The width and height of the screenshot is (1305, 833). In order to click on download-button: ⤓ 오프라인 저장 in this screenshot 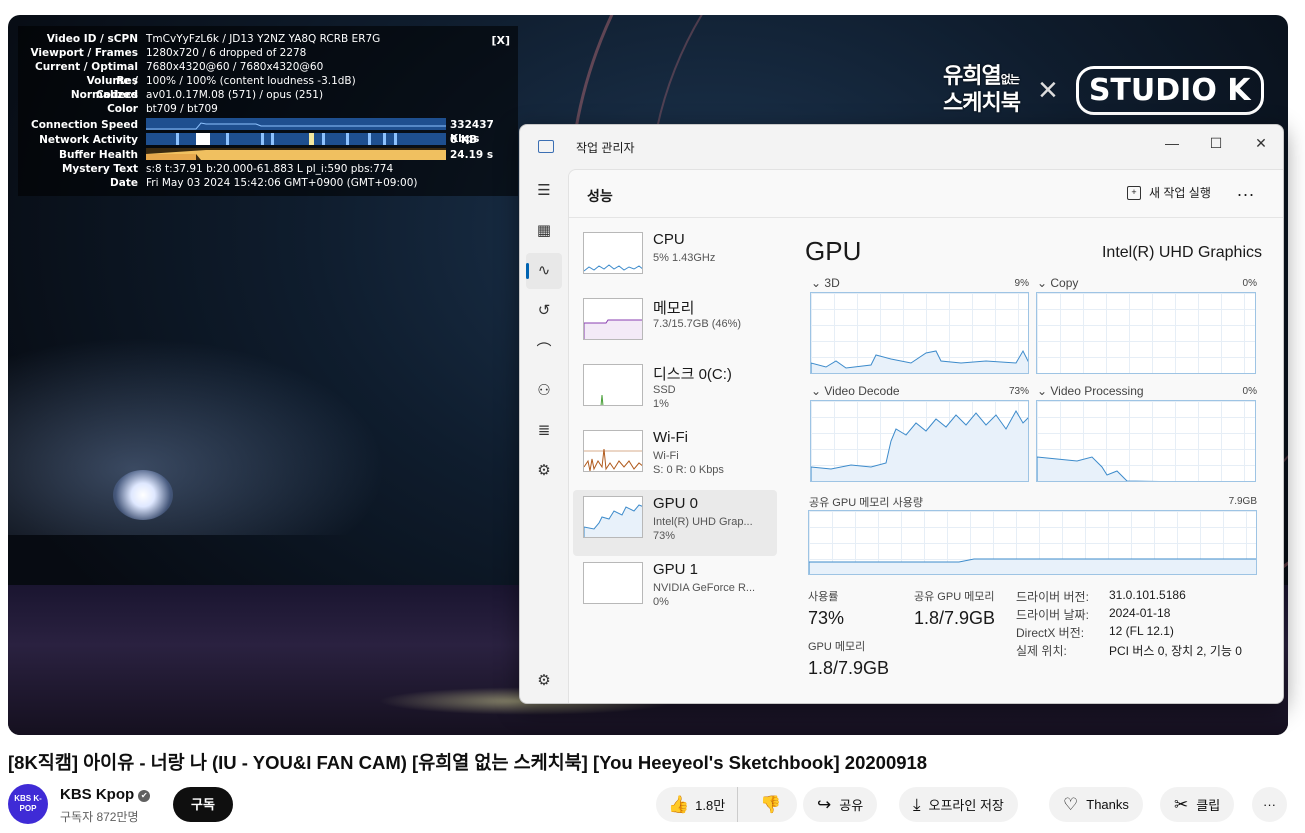, I will do `click(958, 804)`.